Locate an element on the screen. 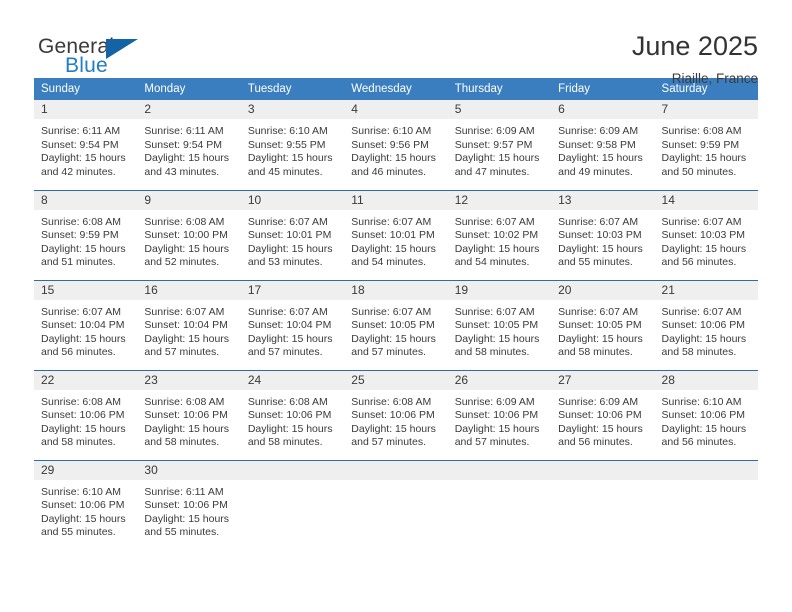  day-number: 8 is located at coordinates (86, 200).